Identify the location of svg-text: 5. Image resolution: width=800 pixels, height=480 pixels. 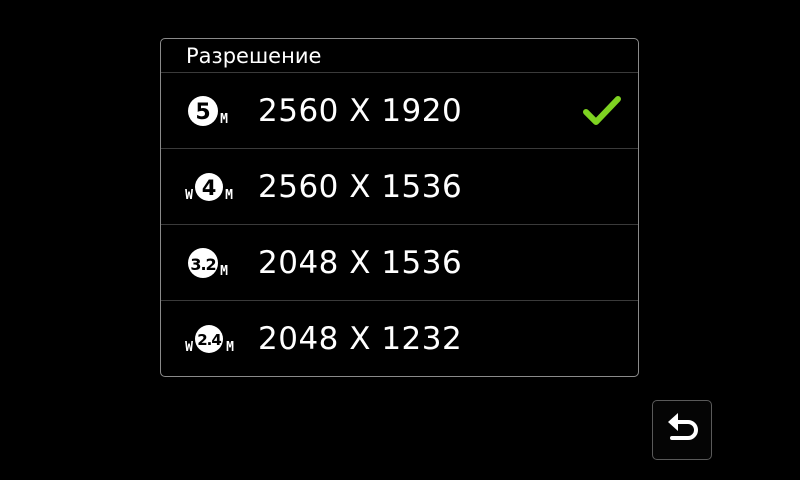
(202, 112).